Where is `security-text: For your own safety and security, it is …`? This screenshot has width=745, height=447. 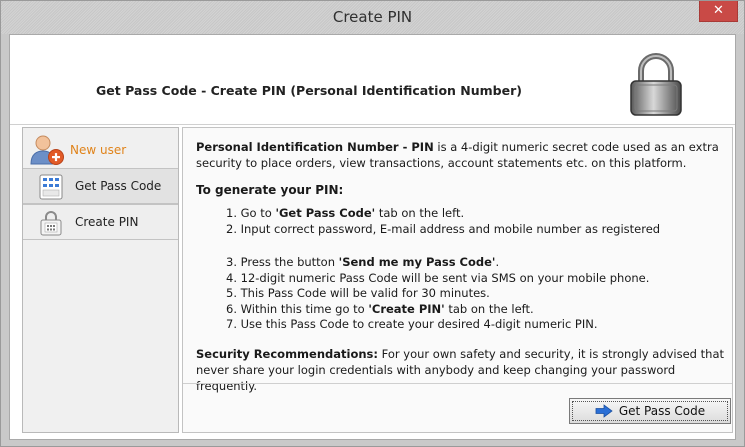
security-text: For your own safety and security, it is … is located at coordinates (550, 354).